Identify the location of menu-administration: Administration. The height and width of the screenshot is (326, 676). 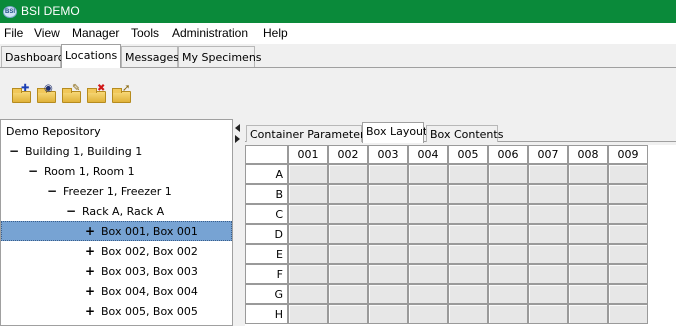
(210, 33).